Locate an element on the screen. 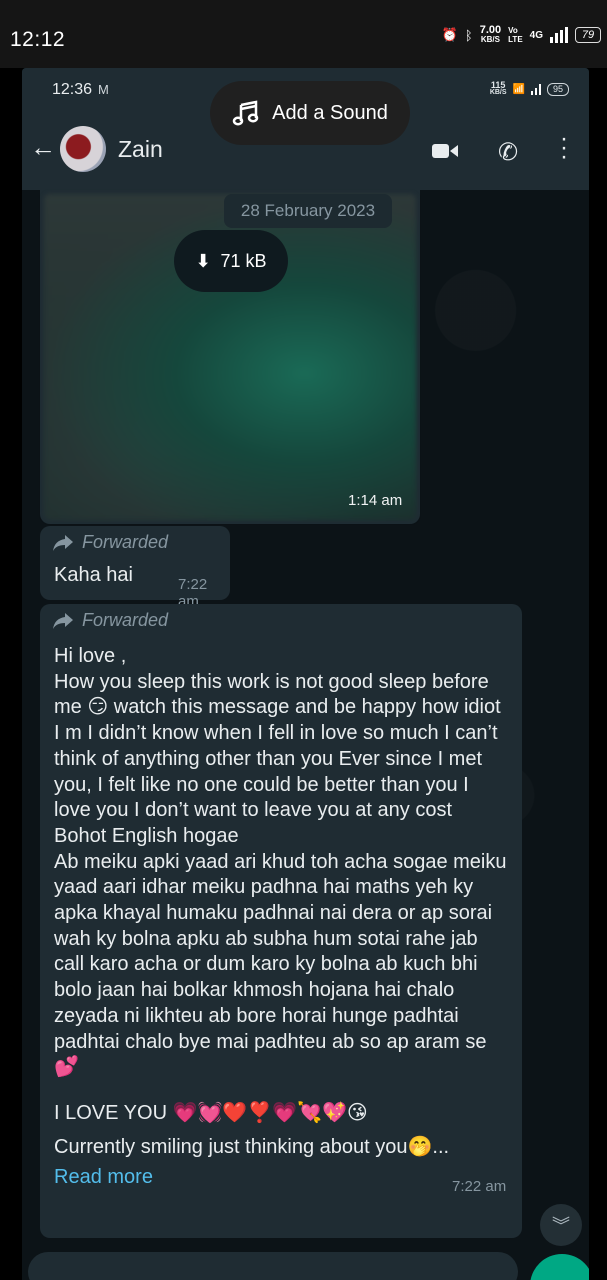 This screenshot has height=1280, width=607. network-type: 4G is located at coordinates (536, 35).